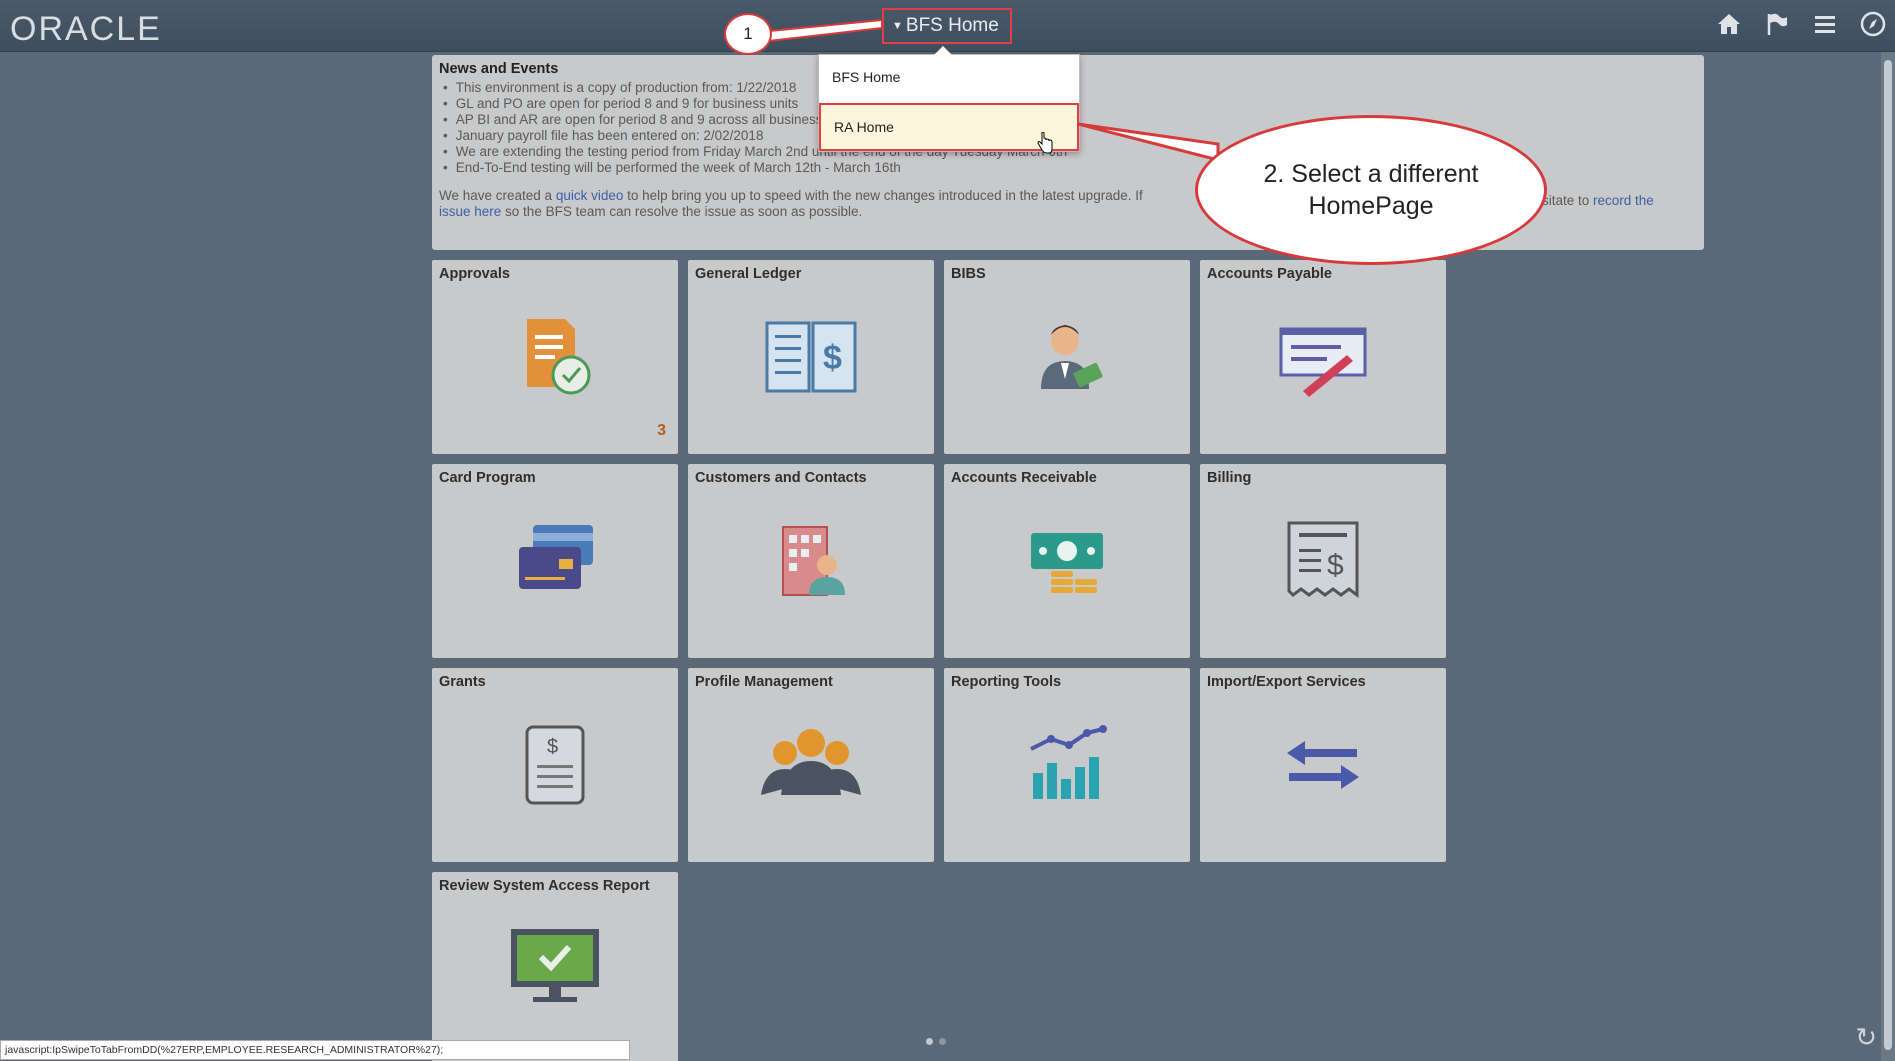 This screenshot has width=1895, height=1061. I want to click on tile-profile-management: Profile Management, so click(811, 765).